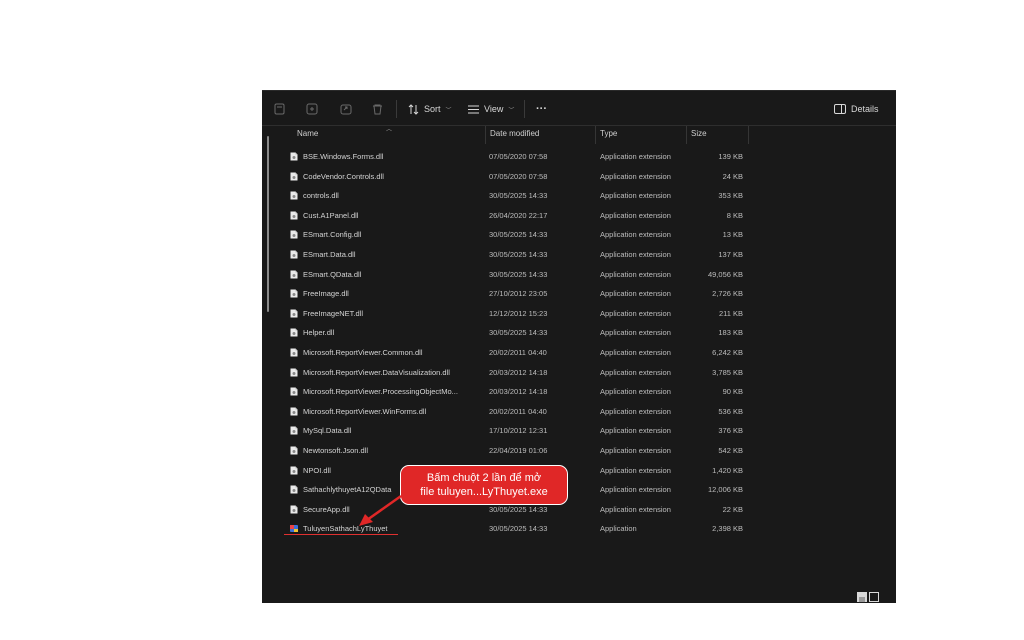 Image resolution: width=1024 pixels, height=640 pixels. Describe the element at coordinates (618, 529) in the screenshot. I see `file-type: Application` at that location.